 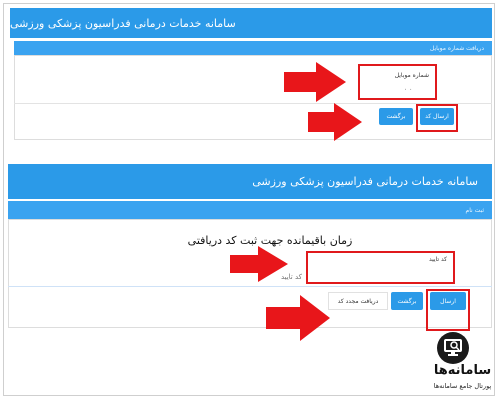 I want to click on watermark-tagline: پورتال جامع سامانه‌ها, so click(x=462, y=386).